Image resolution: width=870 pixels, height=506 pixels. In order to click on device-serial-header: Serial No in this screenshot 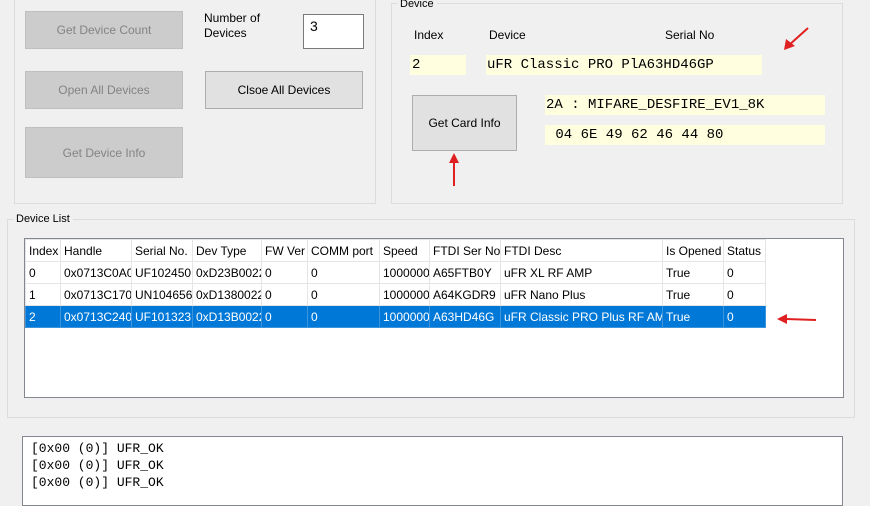, I will do `click(690, 35)`.